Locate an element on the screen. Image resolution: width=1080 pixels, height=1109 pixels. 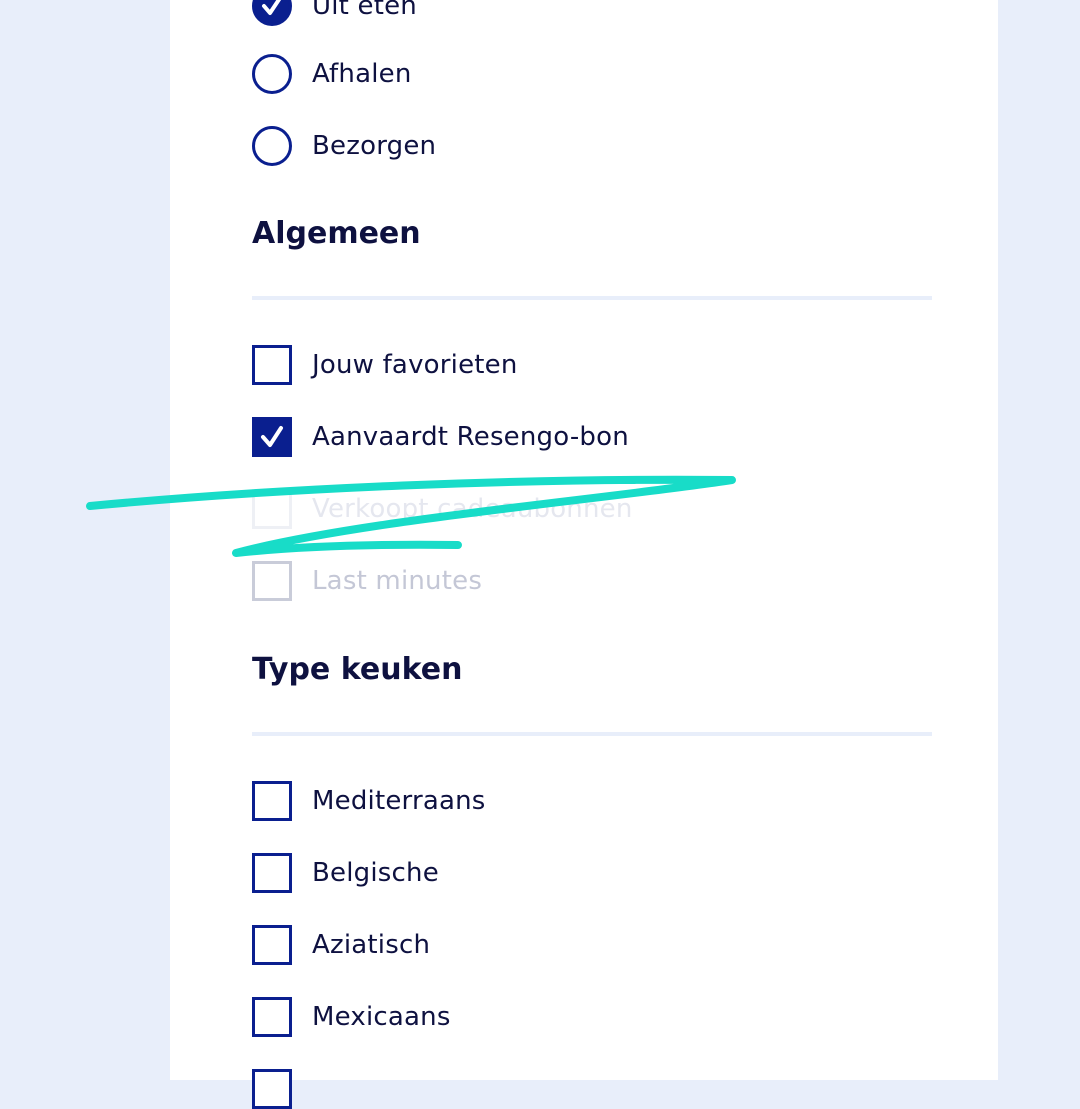
checkbox-jouw-favorieten: Jouw favorieten is located at coordinates (385, 365).